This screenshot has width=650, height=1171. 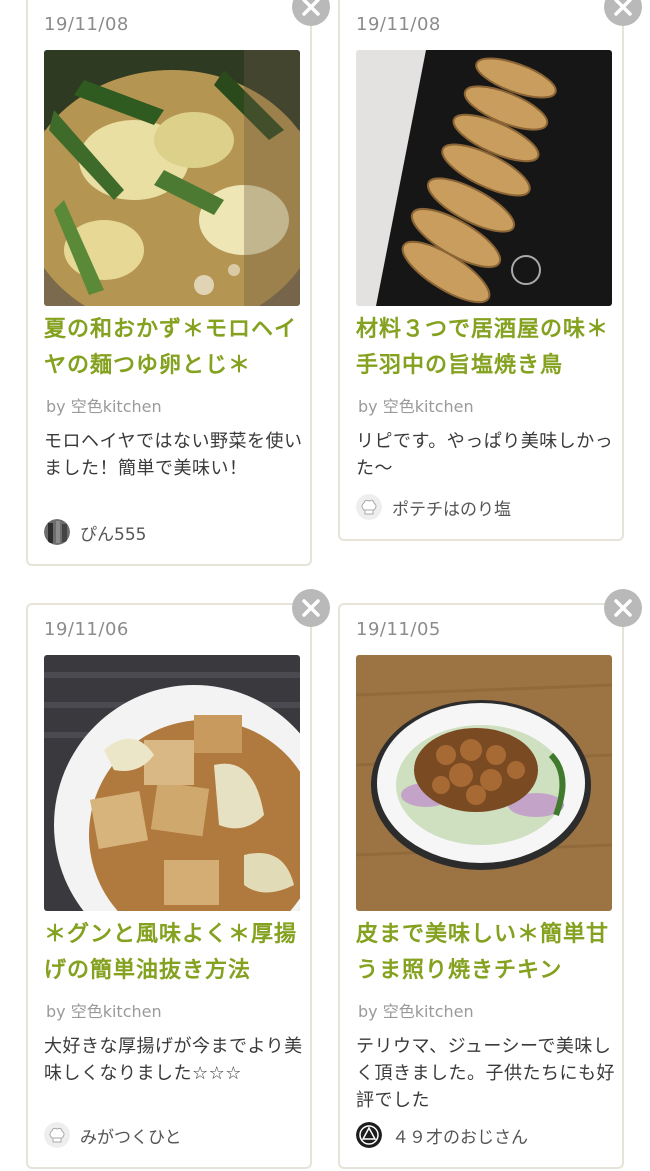 What do you see at coordinates (460, 1137) in the screenshot?
I see `commenter-name: ４９才のおじさん` at bounding box center [460, 1137].